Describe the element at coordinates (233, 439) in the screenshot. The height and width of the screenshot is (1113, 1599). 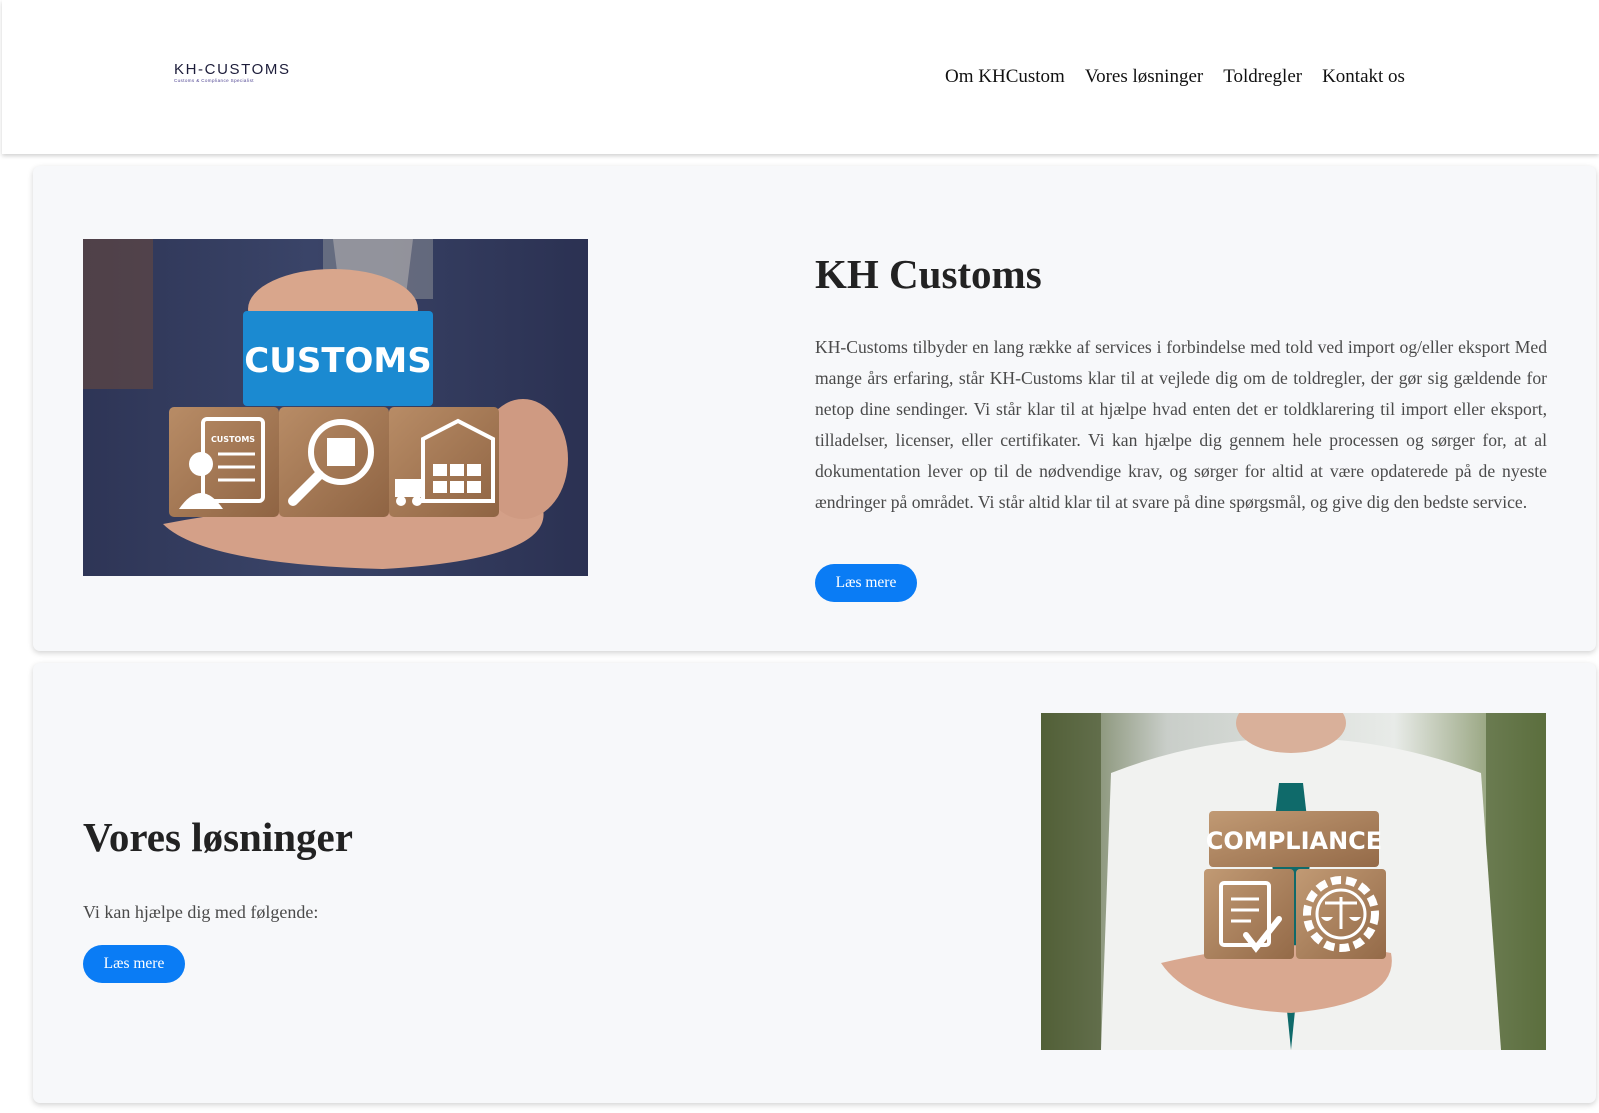
I see `small-customs-label: CUSTOMS` at that location.